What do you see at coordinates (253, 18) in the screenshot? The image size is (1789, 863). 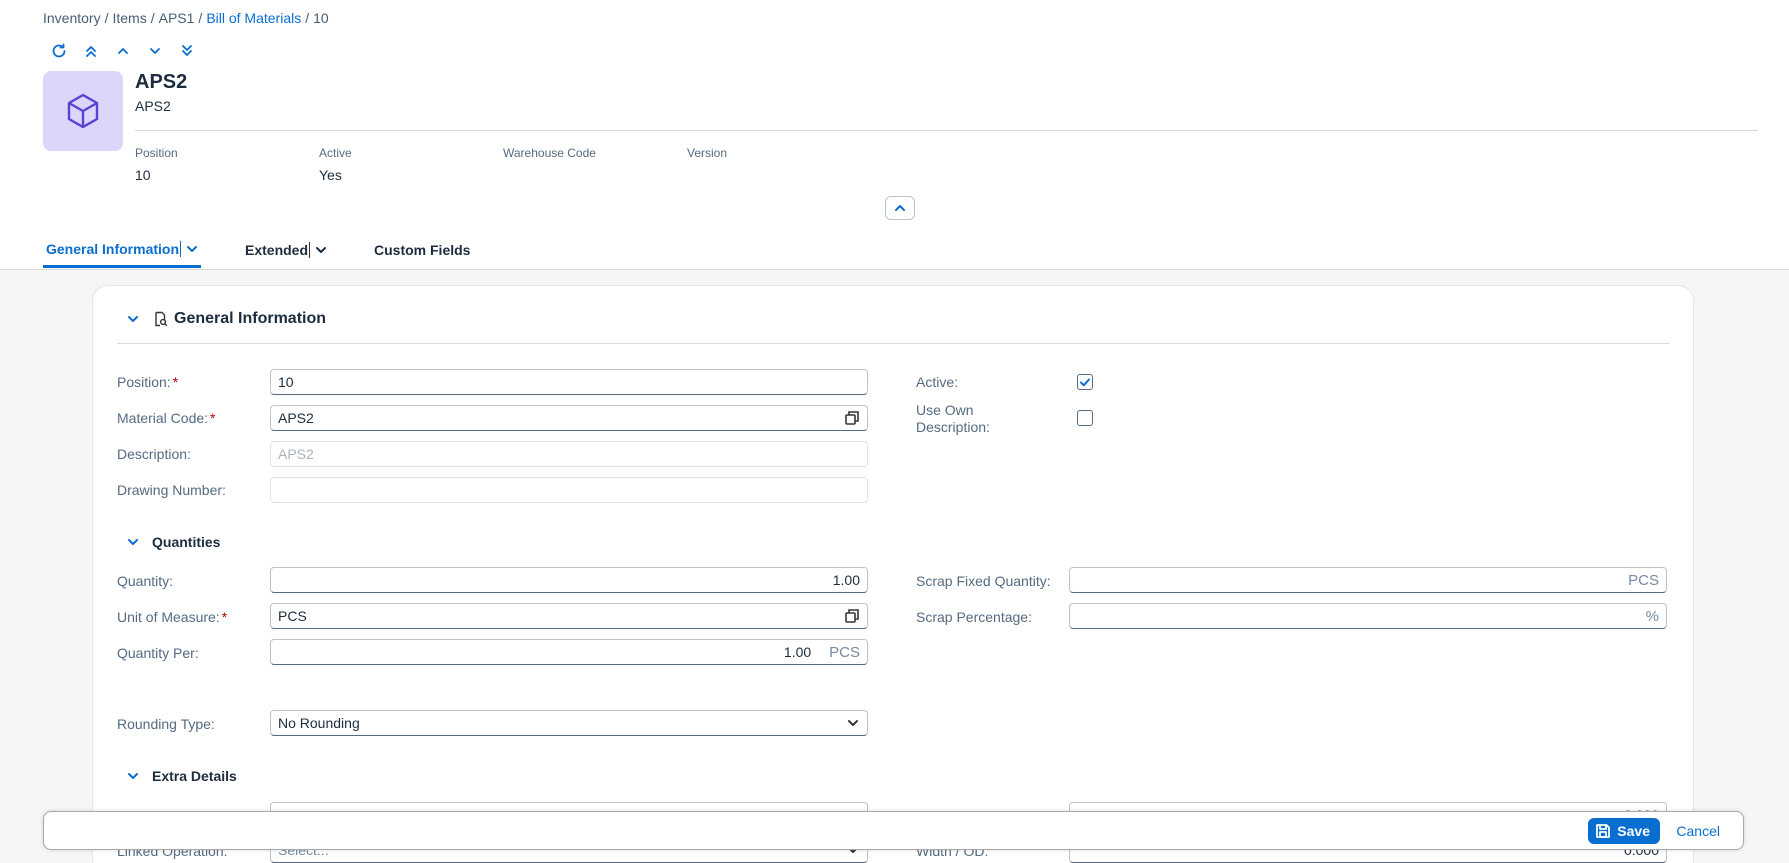 I see `breadcrumb-bill-of-materials: Bill of Materials` at bounding box center [253, 18].